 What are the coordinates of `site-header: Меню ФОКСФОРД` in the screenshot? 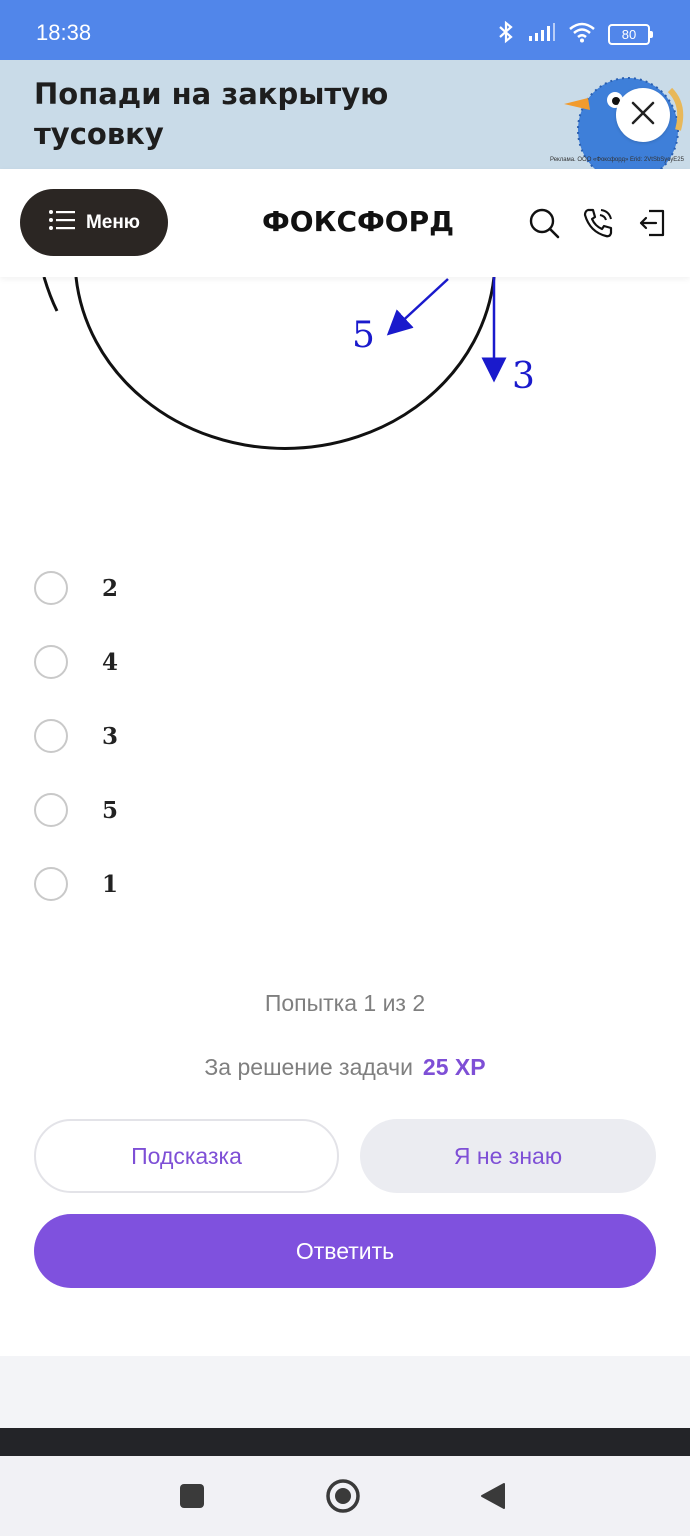 It's located at (345, 223).